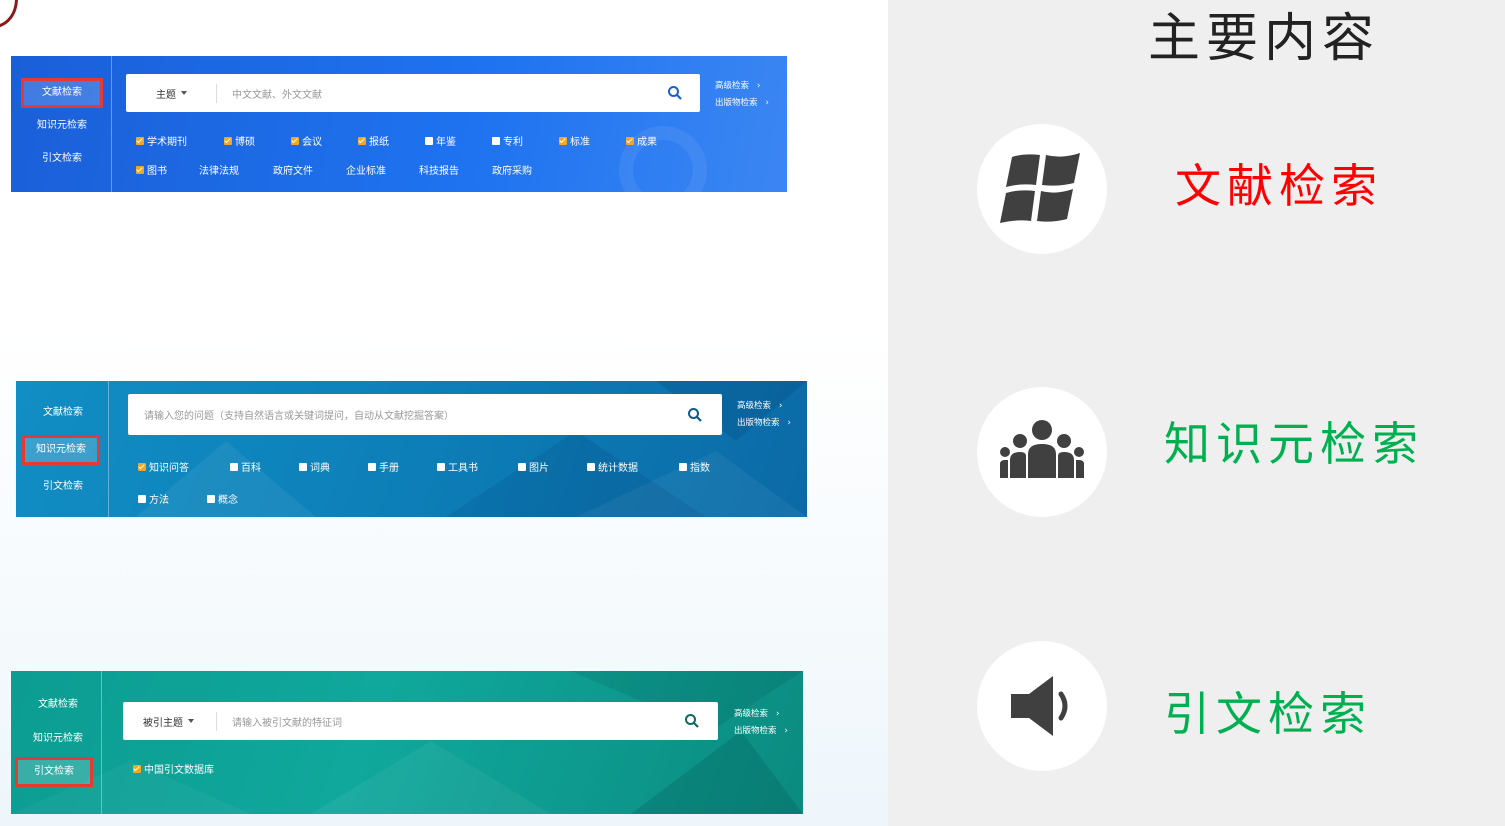 The width and height of the screenshot is (1505, 826). What do you see at coordinates (173, 768) in the screenshot?
I see `option-checkbox: 中国引文数据库` at bounding box center [173, 768].